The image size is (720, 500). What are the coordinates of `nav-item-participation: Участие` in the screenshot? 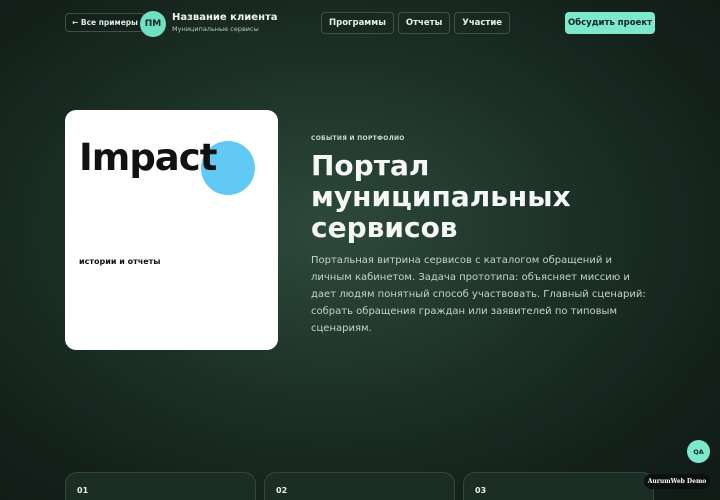 It's located at (482, 23).